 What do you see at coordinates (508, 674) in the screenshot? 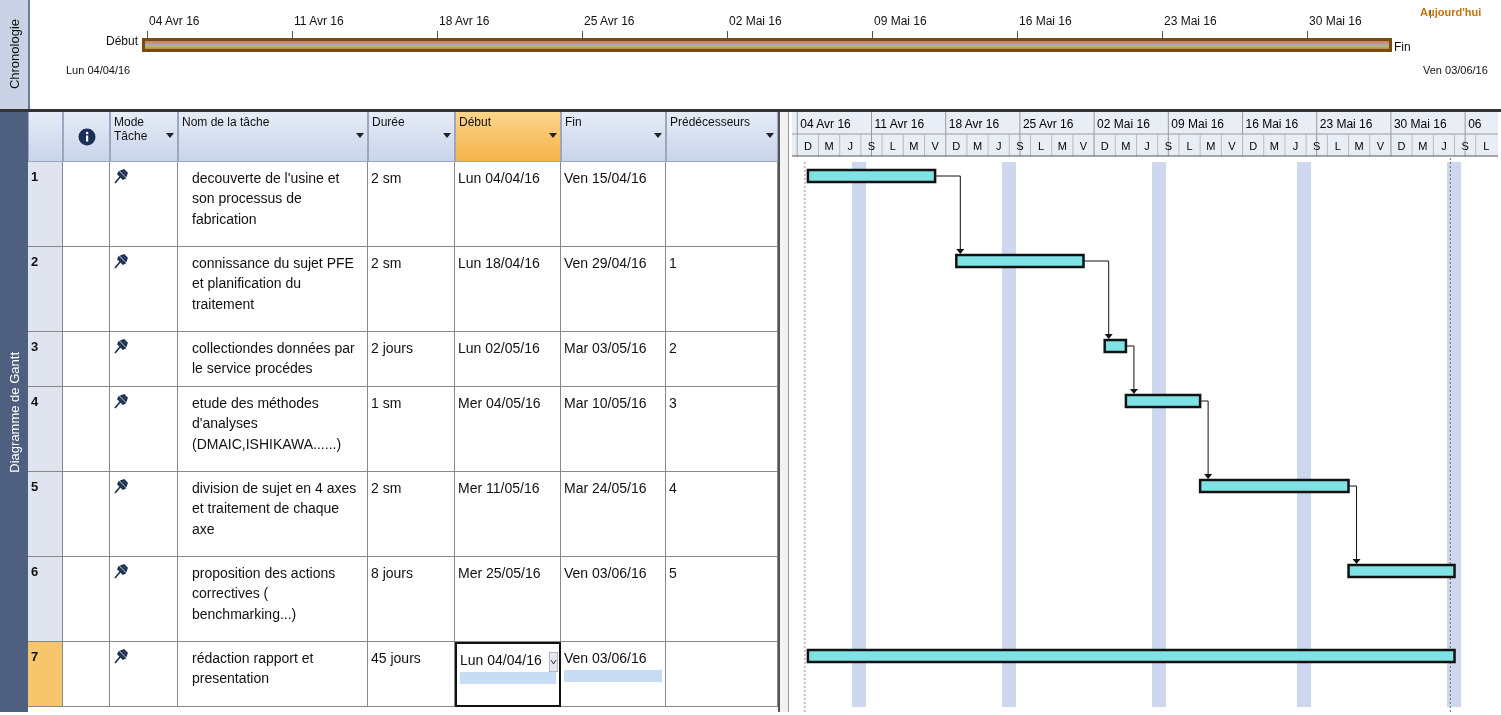
I see `edit-cell: Lun 04/04/16` at bounding box center [508, 674].